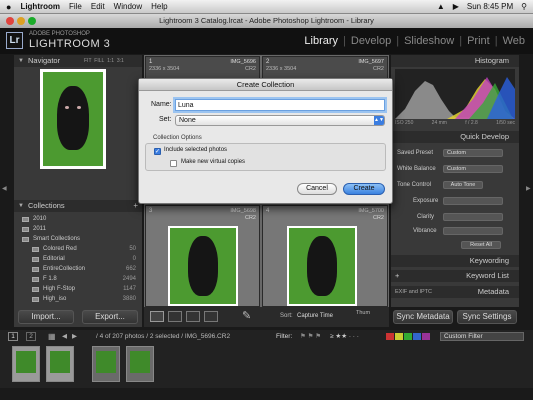 The height and width of the screenshot is (400, 533). I want to click on flag-filter-icons: ⚑ ⚑ ⚑, so click(310, 336).